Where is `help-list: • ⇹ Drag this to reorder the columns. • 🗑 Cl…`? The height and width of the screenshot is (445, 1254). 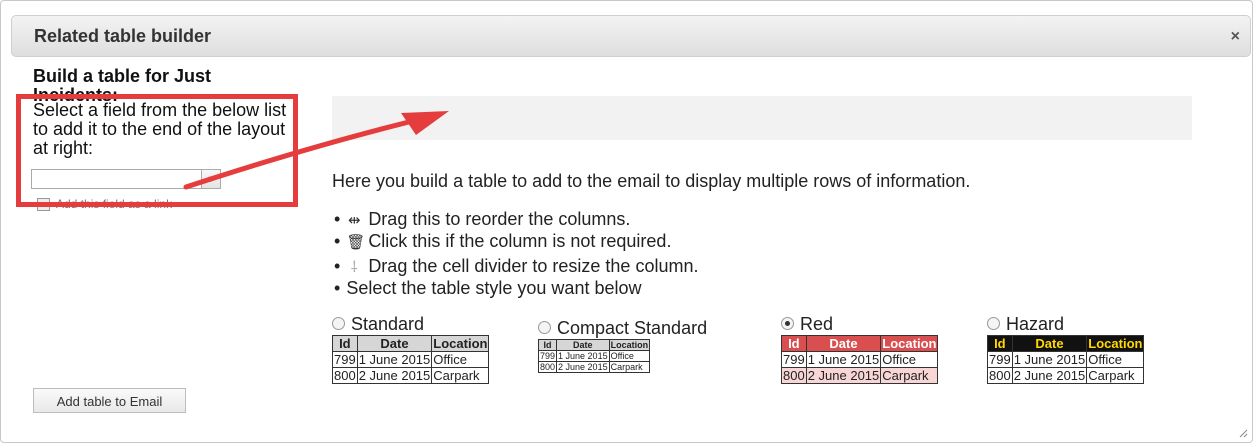 help-list: • ⇹ Drag this to reorder the columns. • 🗑 Cl… is located at coordinates (516, 253).